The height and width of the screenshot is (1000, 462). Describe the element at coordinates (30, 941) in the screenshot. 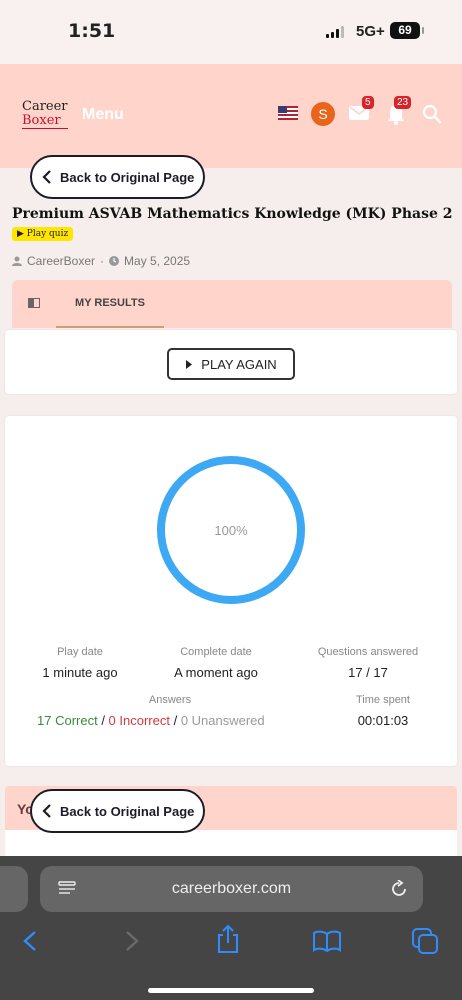

I see `back-arrow-icon` at that location.